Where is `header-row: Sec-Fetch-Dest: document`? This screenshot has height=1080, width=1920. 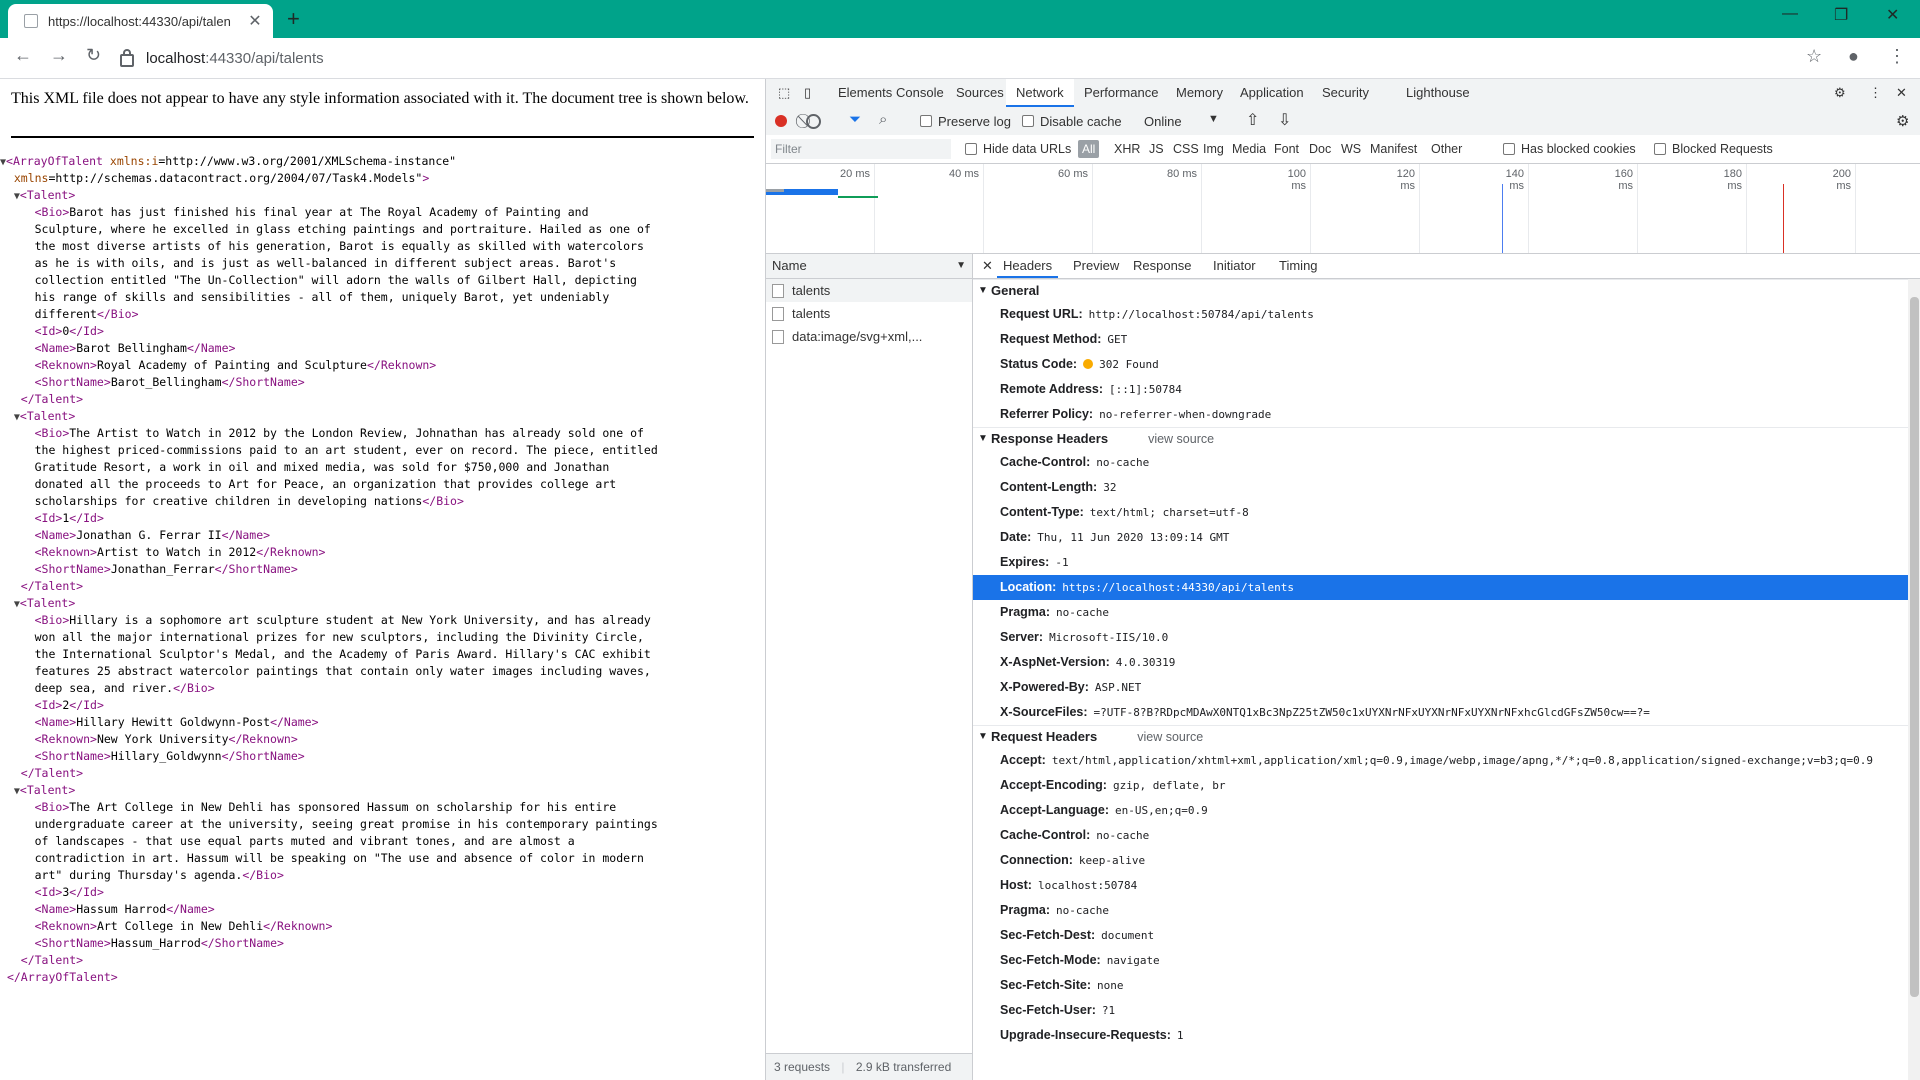 header-row: Sec-Fetch-Dest: document is located at coordinates (1440, 935).